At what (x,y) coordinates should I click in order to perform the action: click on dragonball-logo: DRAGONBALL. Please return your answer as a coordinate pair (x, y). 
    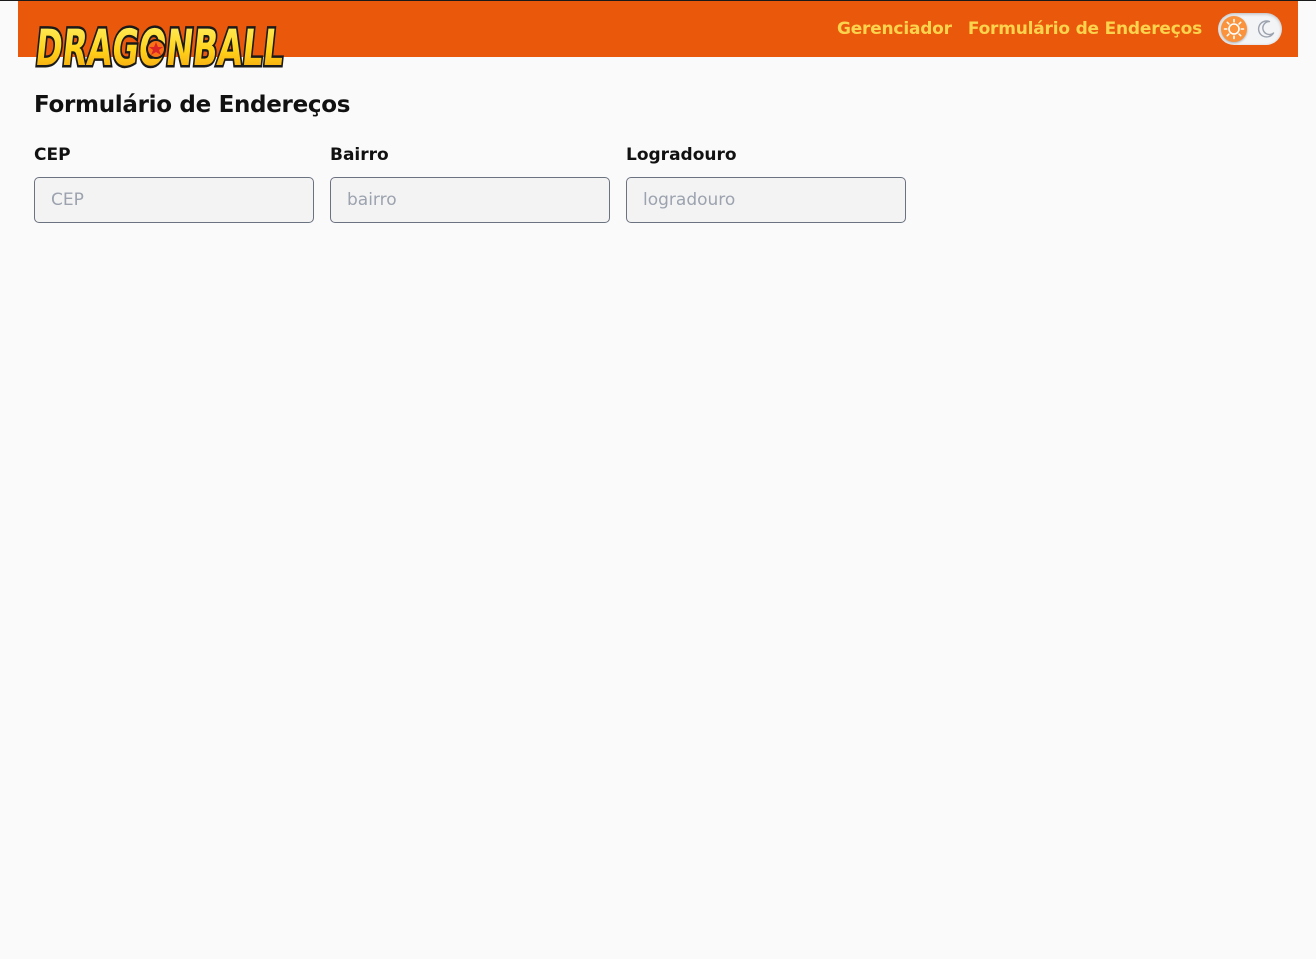
    Looking at the image, I should click on (161, 44).